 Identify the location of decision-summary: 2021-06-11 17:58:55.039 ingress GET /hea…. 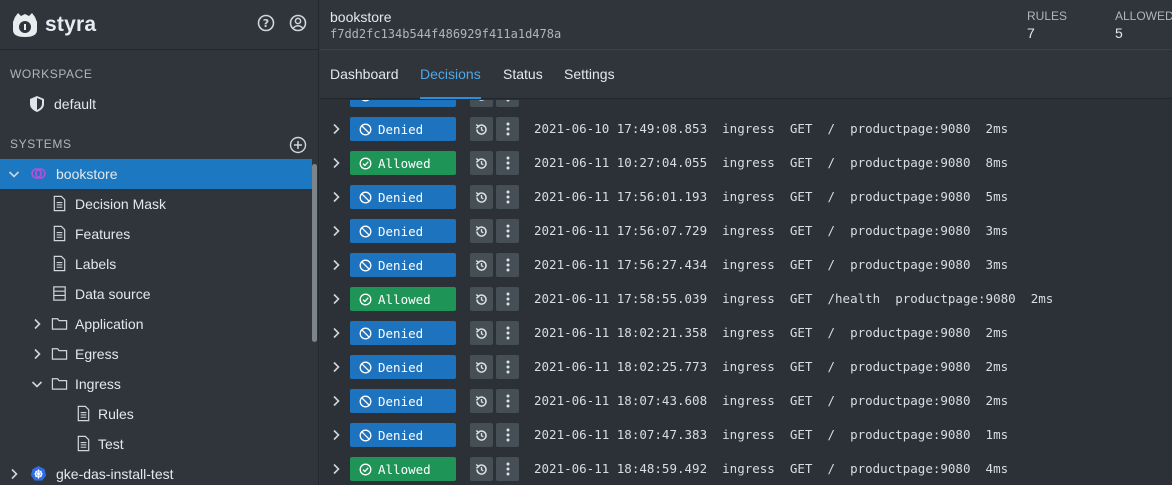
(794, 298).